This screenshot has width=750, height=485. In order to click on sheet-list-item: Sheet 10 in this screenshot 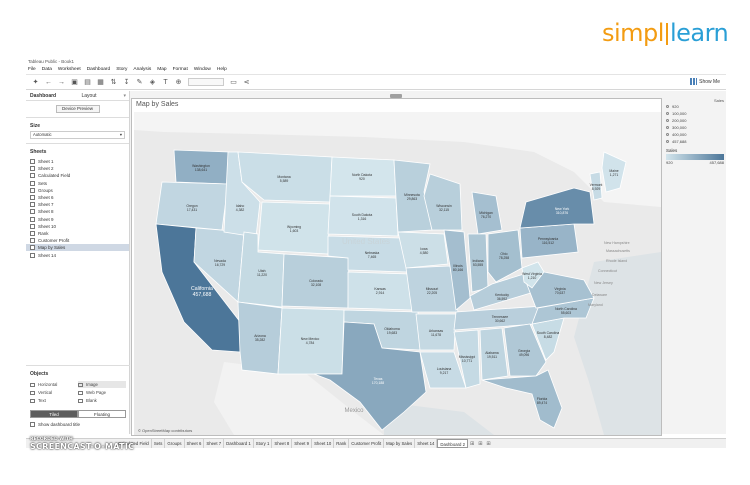, I will do `click(79, 226)`.